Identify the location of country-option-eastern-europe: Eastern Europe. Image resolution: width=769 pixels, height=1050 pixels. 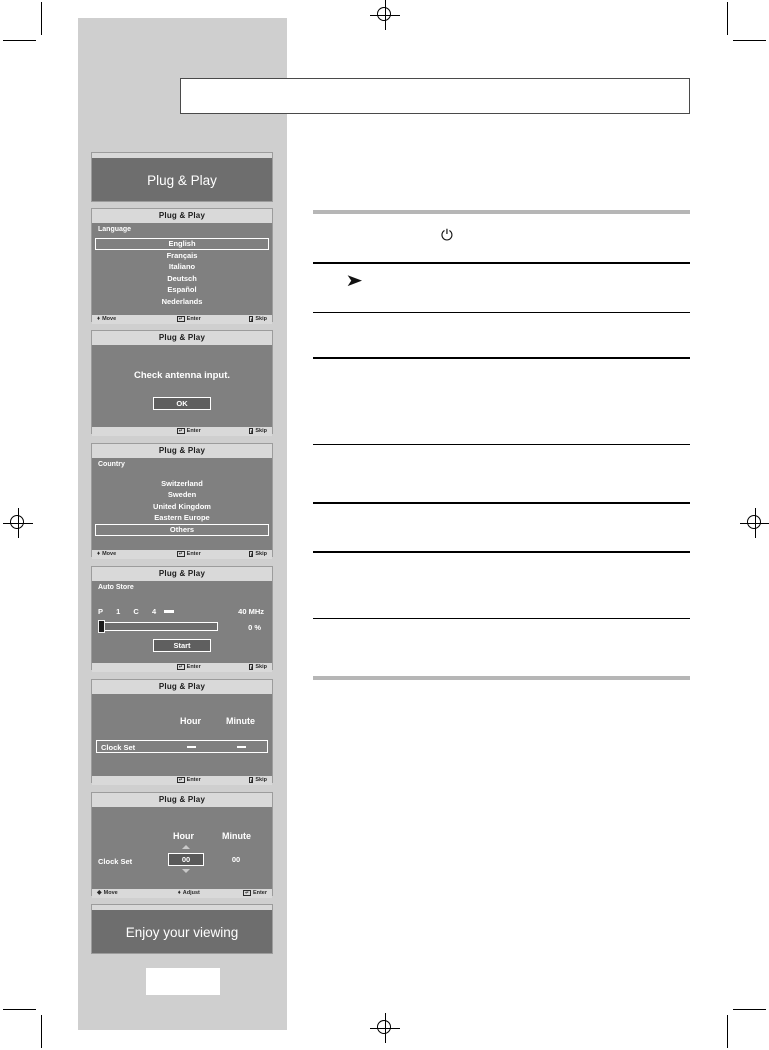
(182, 518).